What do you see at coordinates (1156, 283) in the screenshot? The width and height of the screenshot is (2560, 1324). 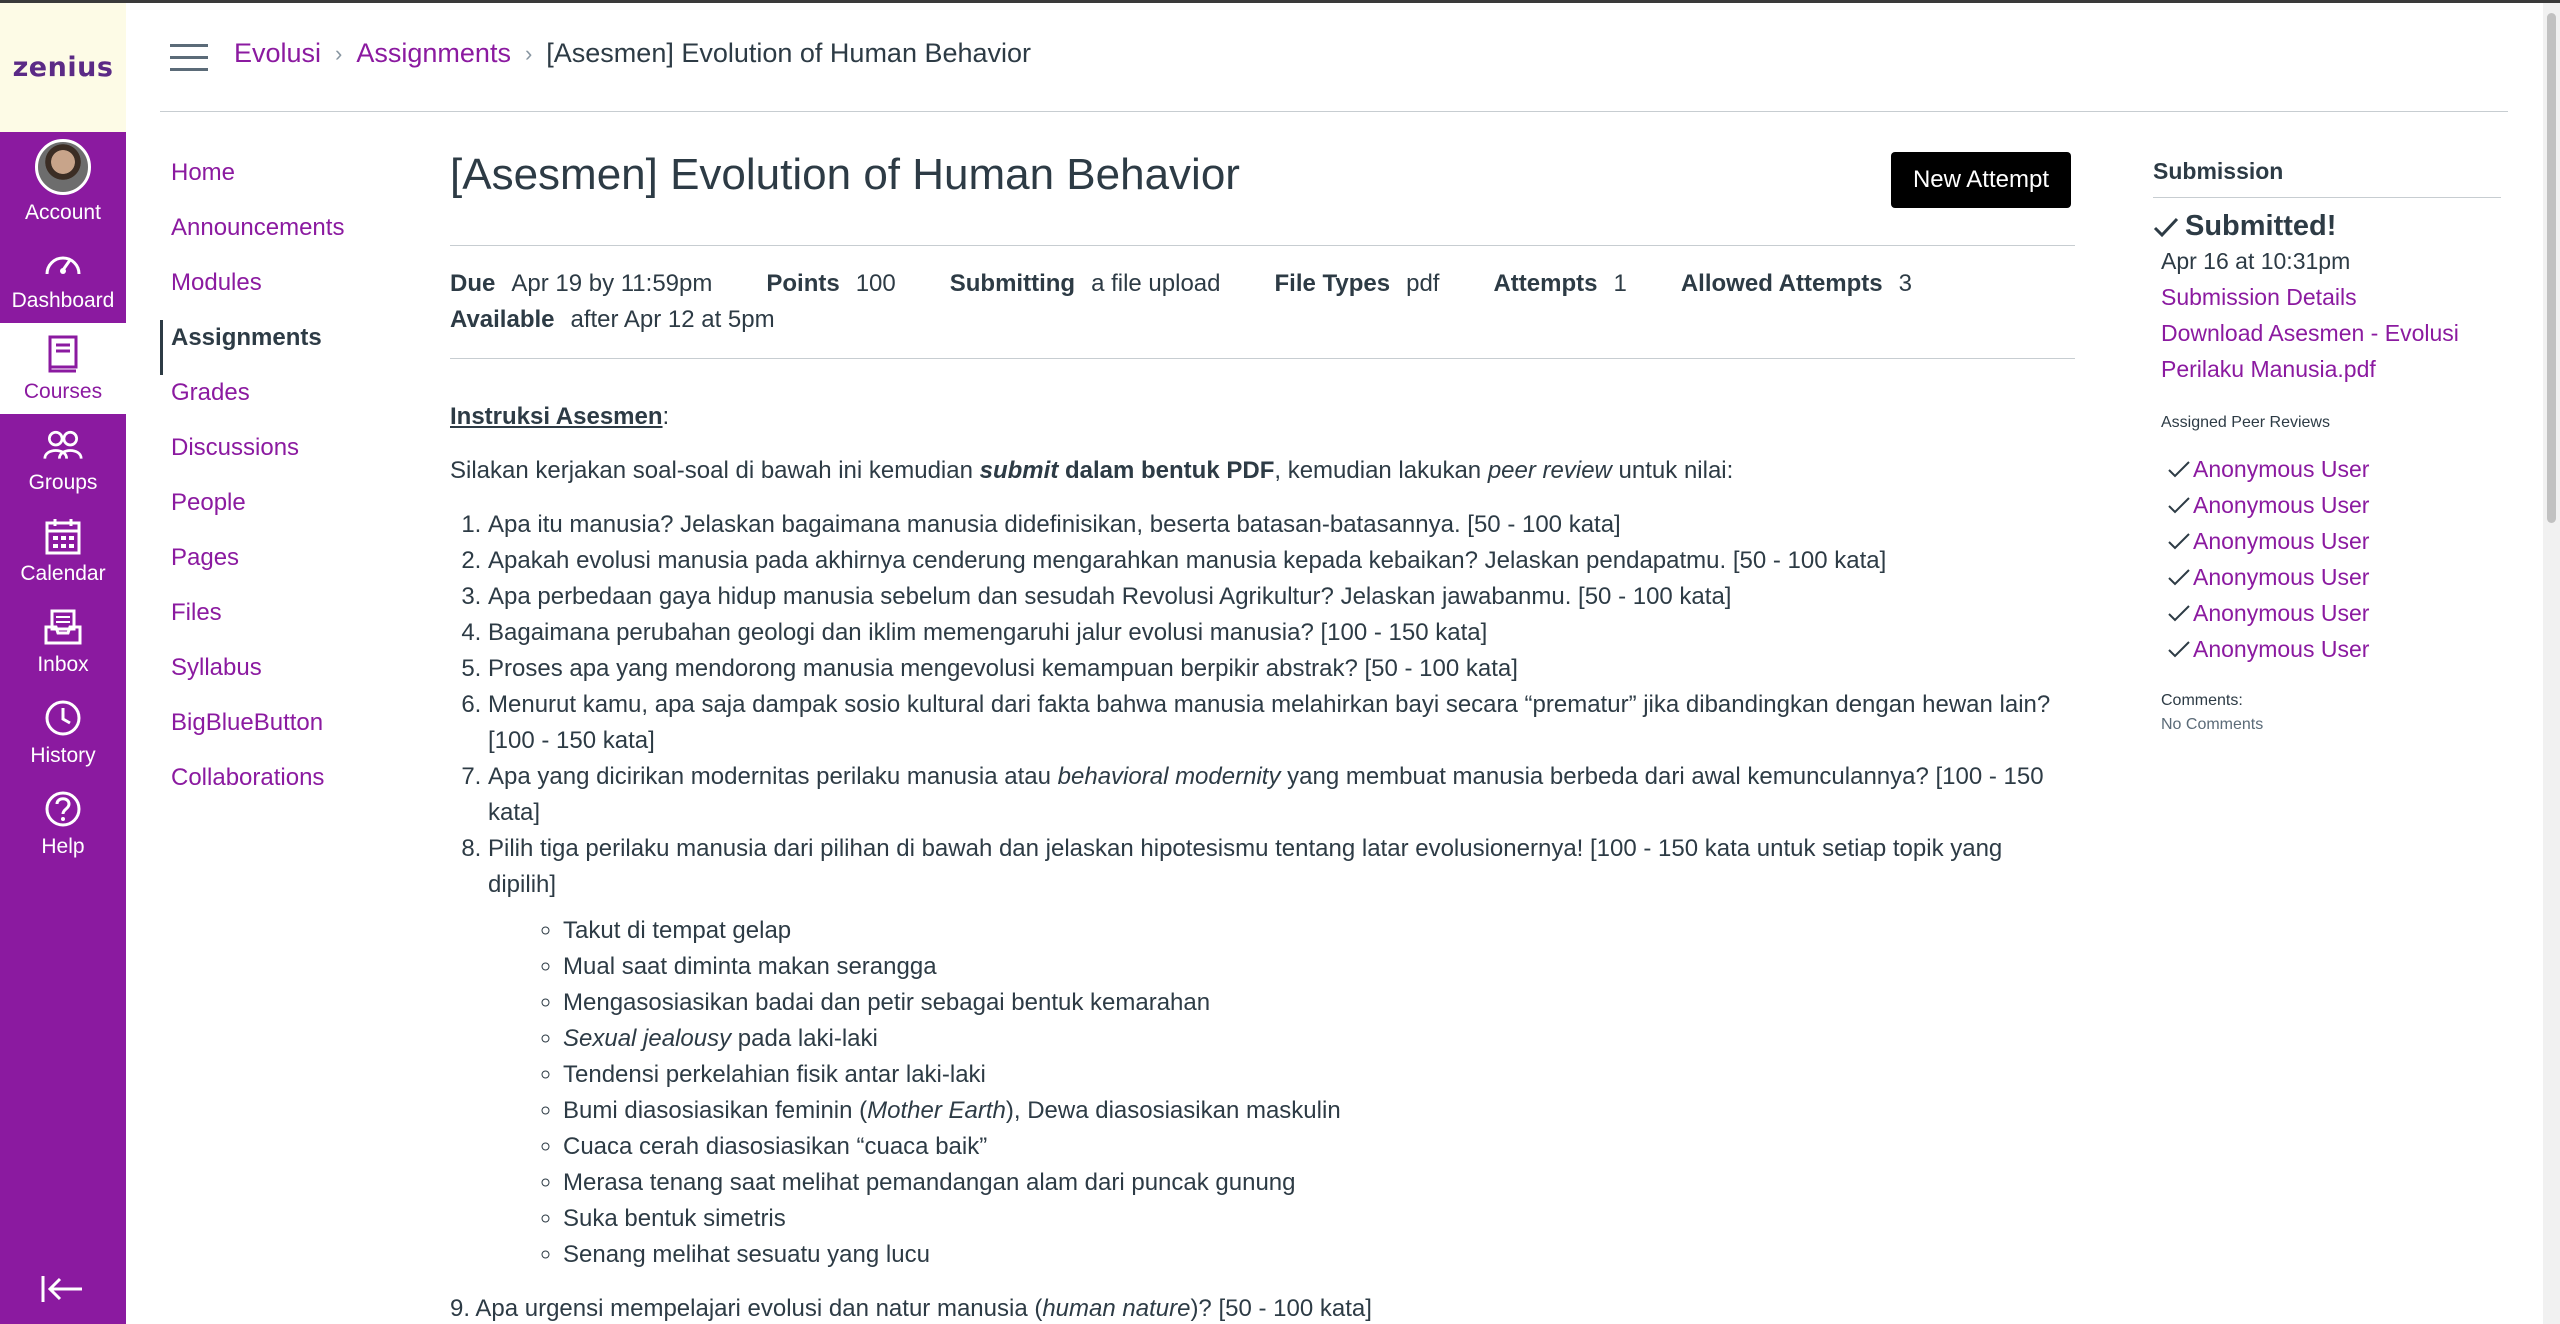 I see `submitting-value: a file upload` at bounding box center [1156, 283].